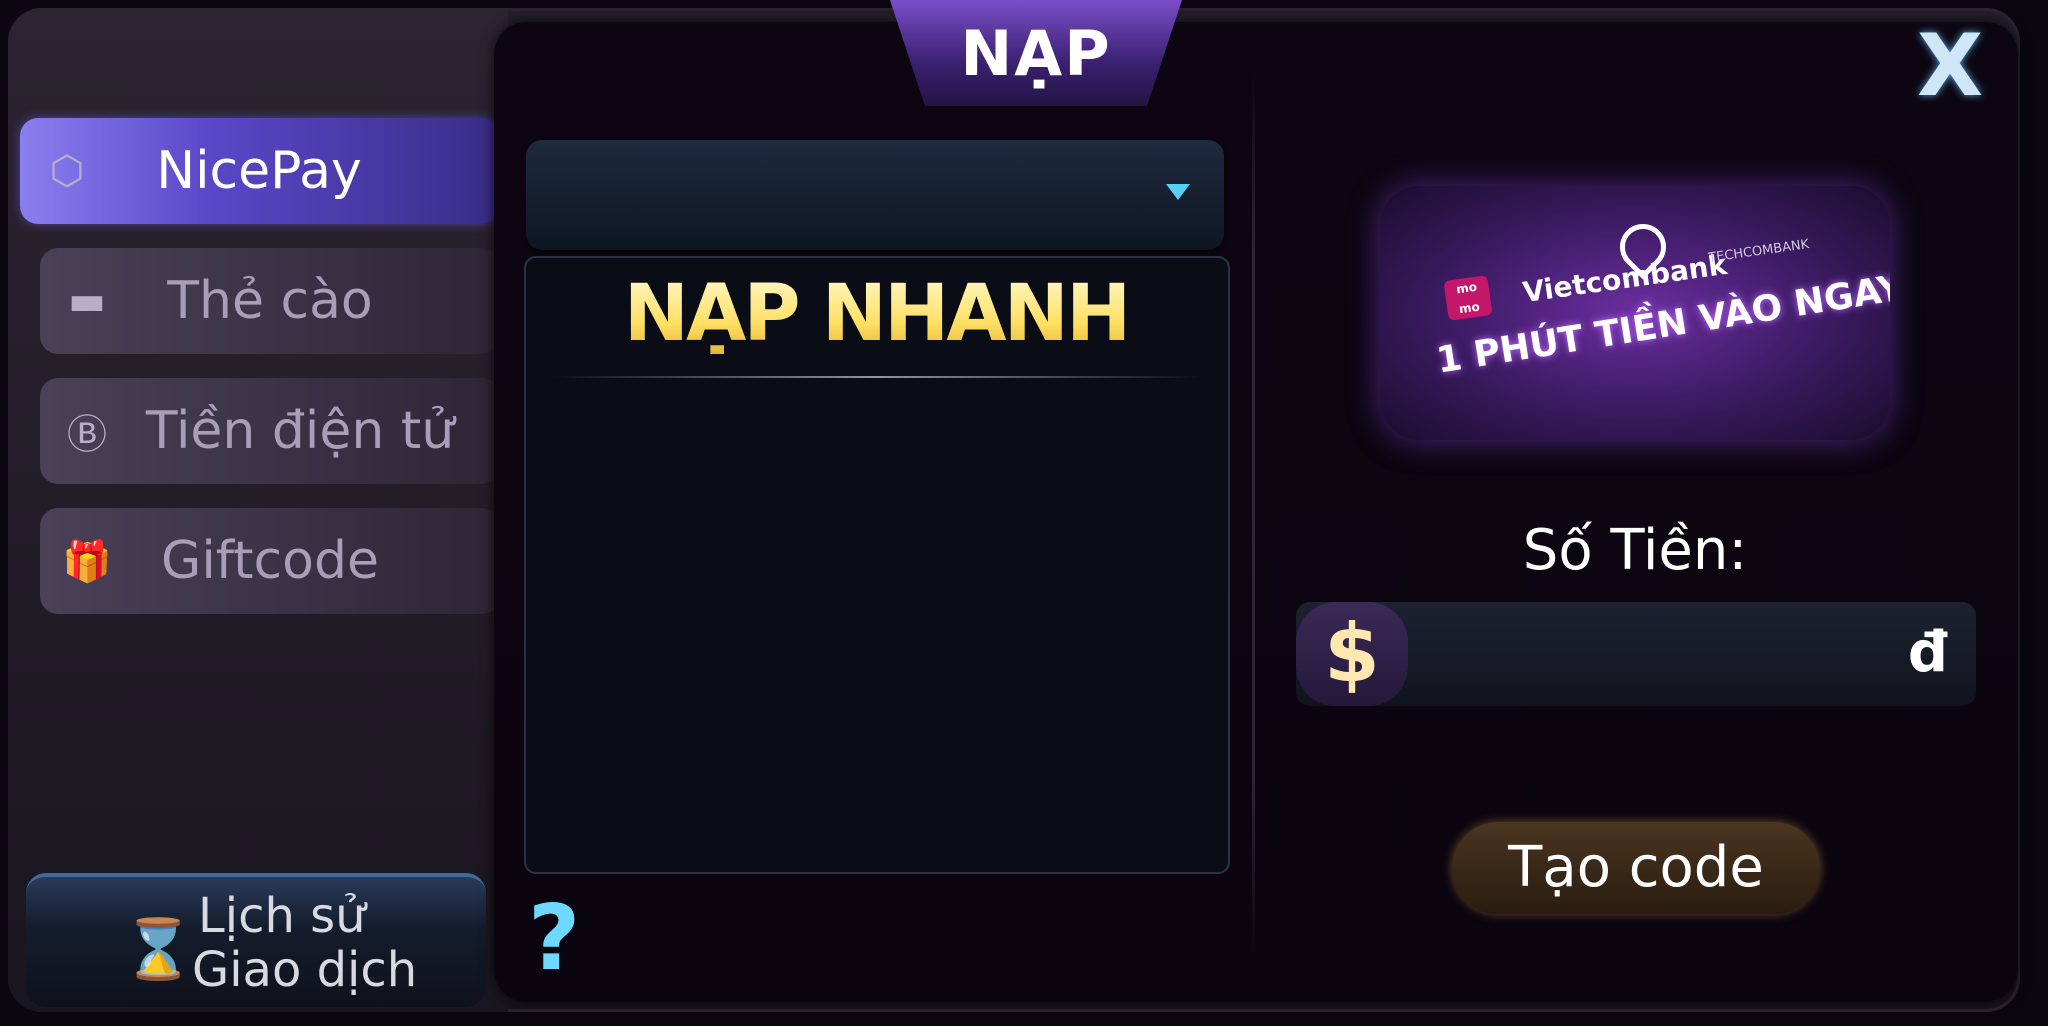  Describe the element at coordinates (1178, 192) in the screenshot. I see `chevron-down-icon` at that location.